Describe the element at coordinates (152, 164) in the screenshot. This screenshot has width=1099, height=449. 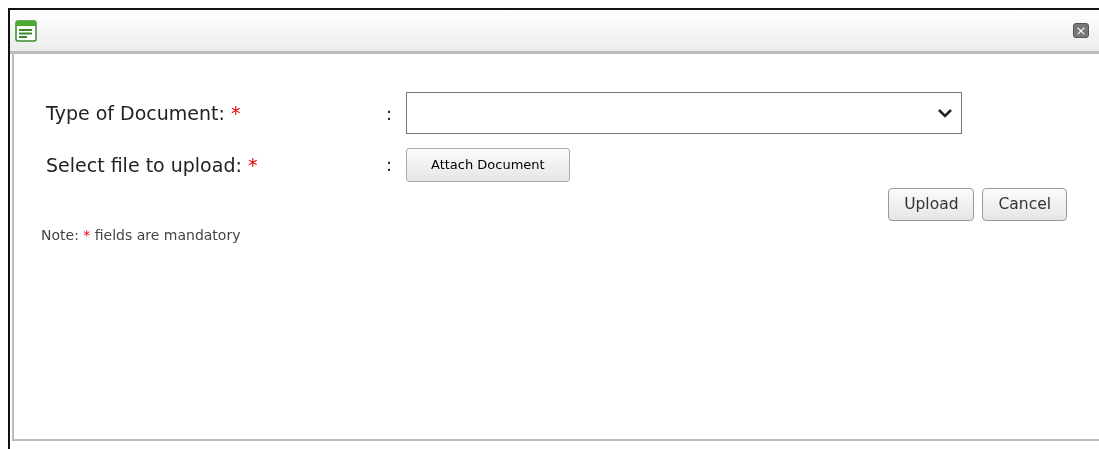
I see `field-label: Select file to upload: *` at that location.